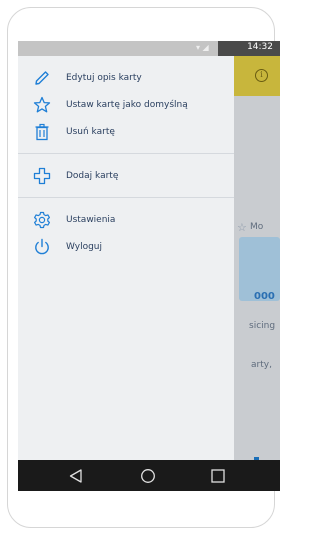  What do you see at coordinates (42, 247) in the screenshot?
I see `power-icon` at bounding box center [42, 247].